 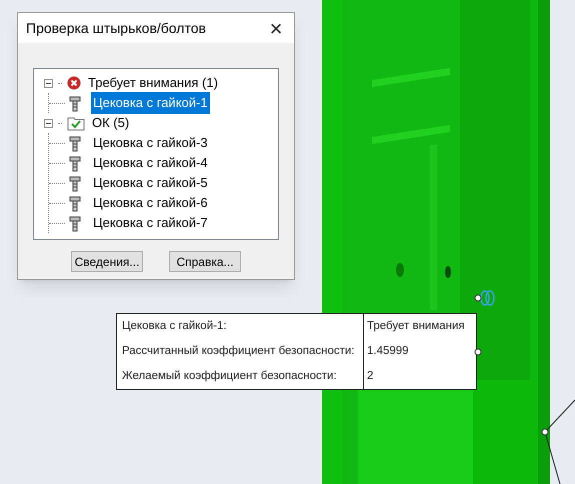 I want to click on close-button: ×, so click(x=276, y=28).